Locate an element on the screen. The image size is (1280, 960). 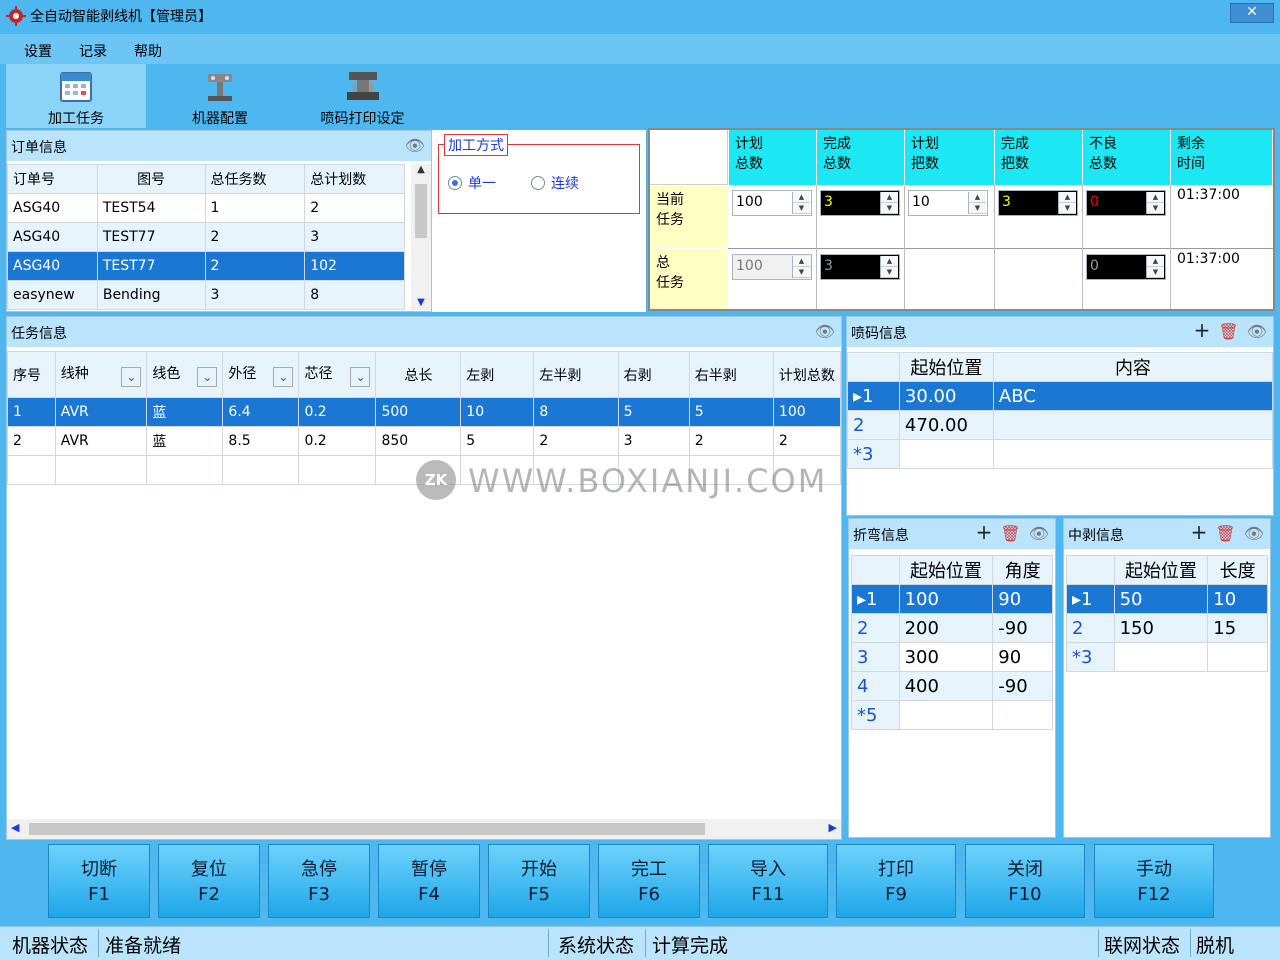
spin-total-done: 3 ▲ ▼ is located at coordinates (860, 267).